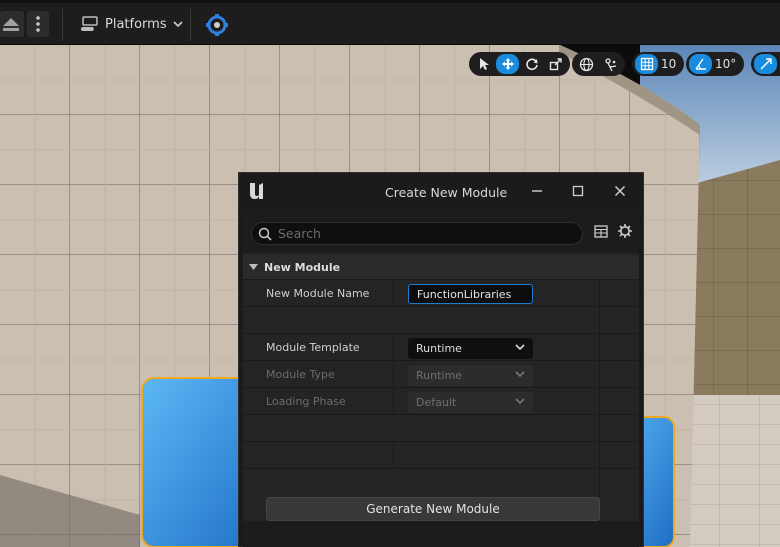 Image resolution: width=780 pixels, height=547 pixels. Describe the element at coordinates (727, 64) in the screenshot. I see `rotation-snap-value: 10°` at that location.